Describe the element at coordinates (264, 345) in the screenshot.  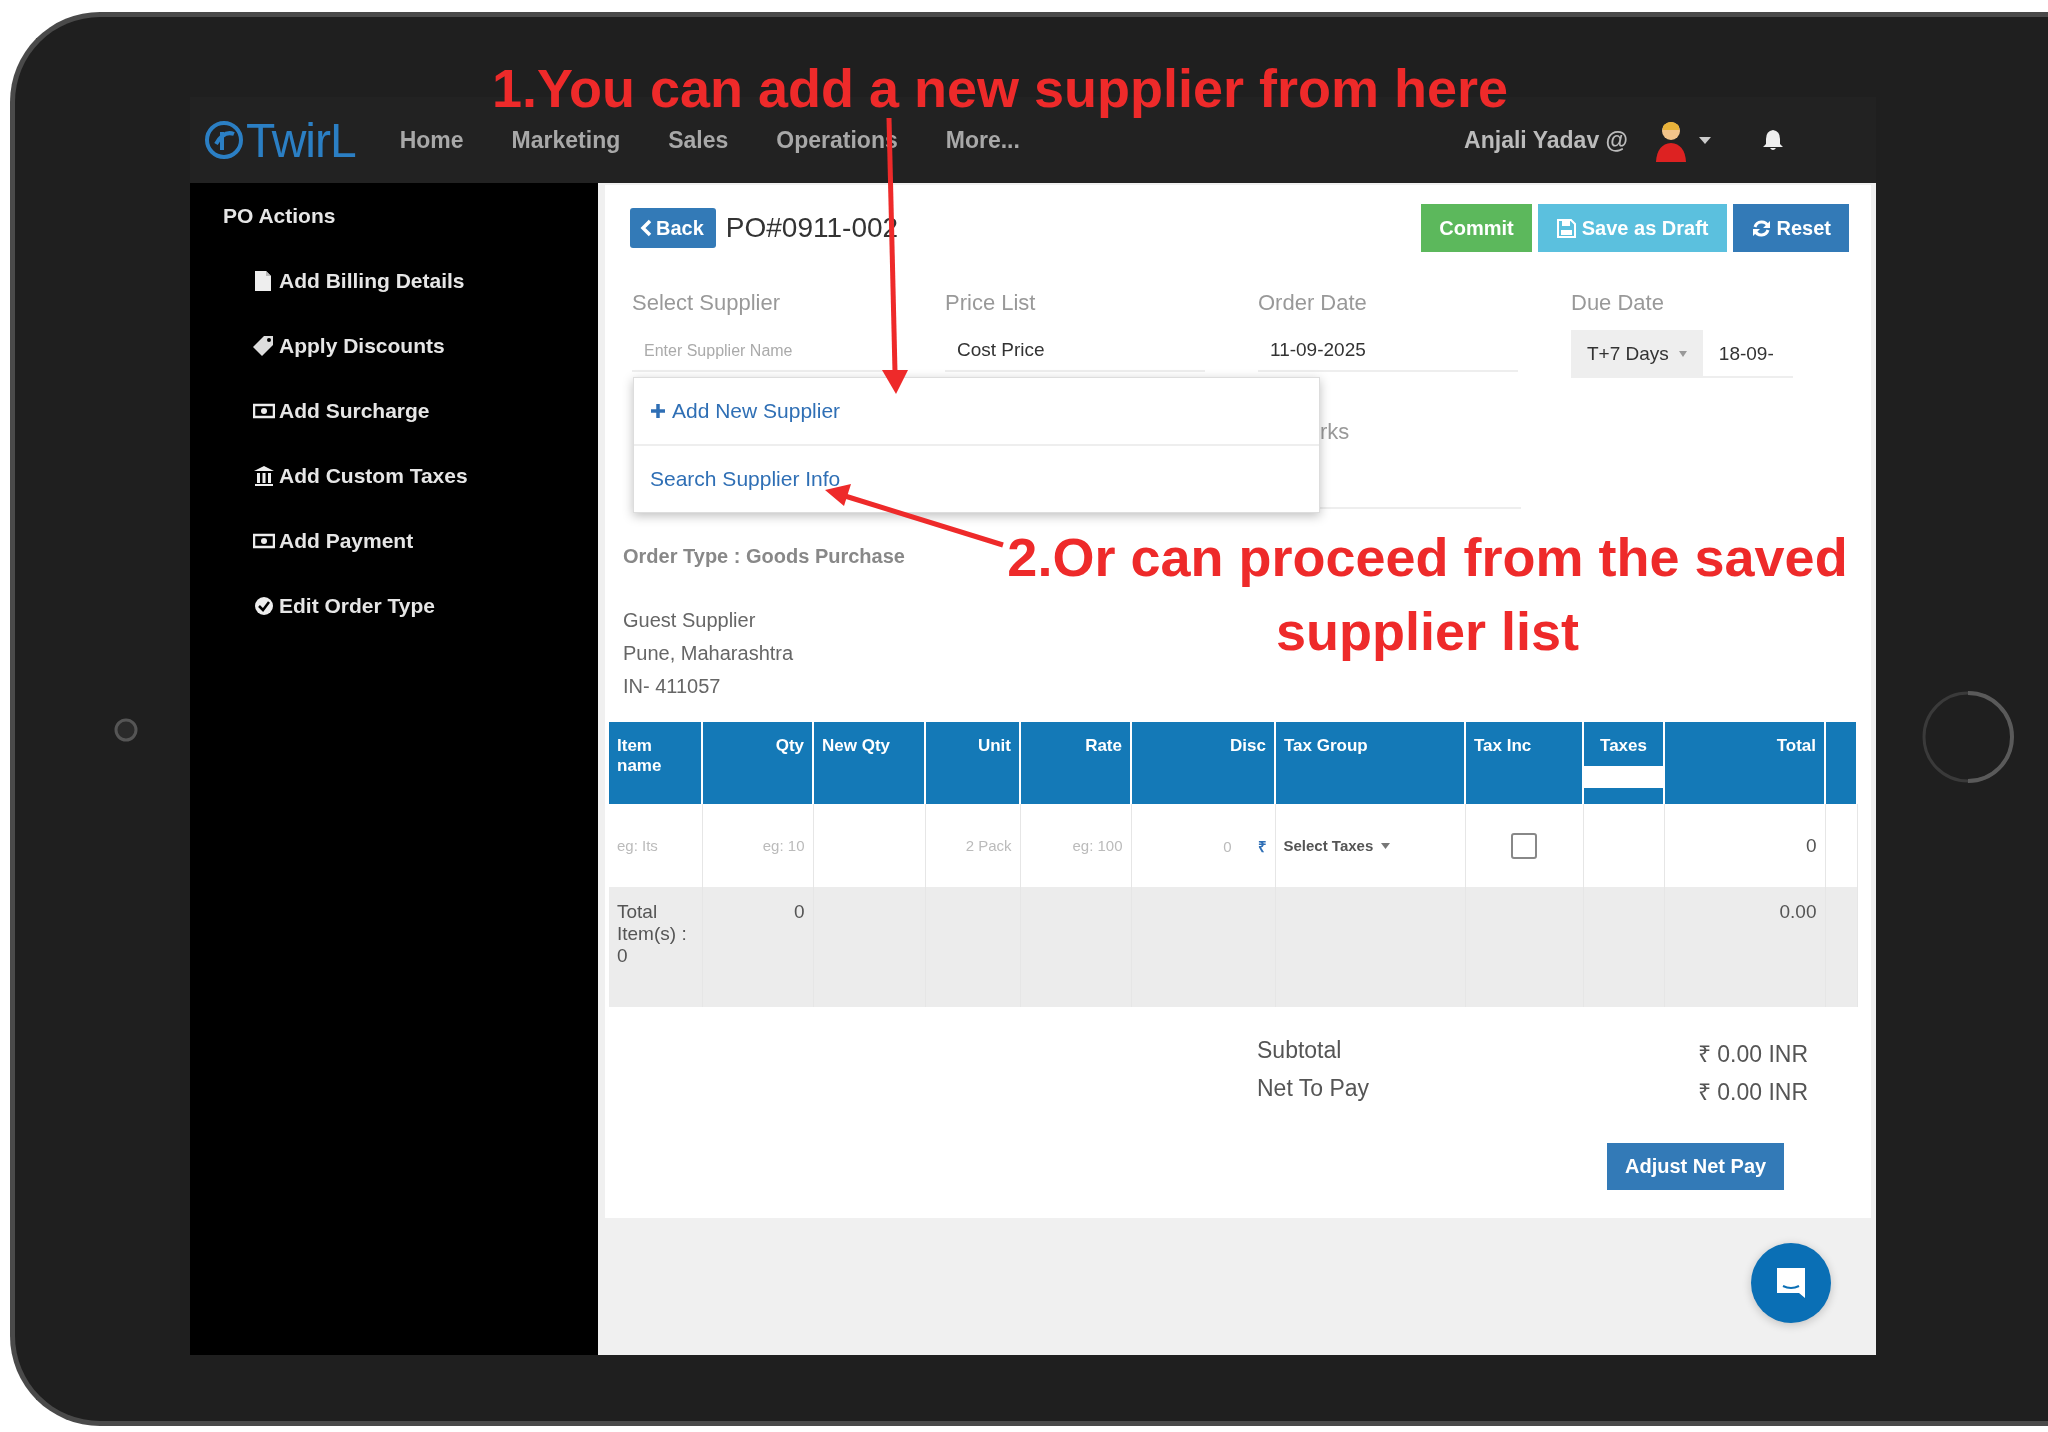
I see `tag-icon` at that location.